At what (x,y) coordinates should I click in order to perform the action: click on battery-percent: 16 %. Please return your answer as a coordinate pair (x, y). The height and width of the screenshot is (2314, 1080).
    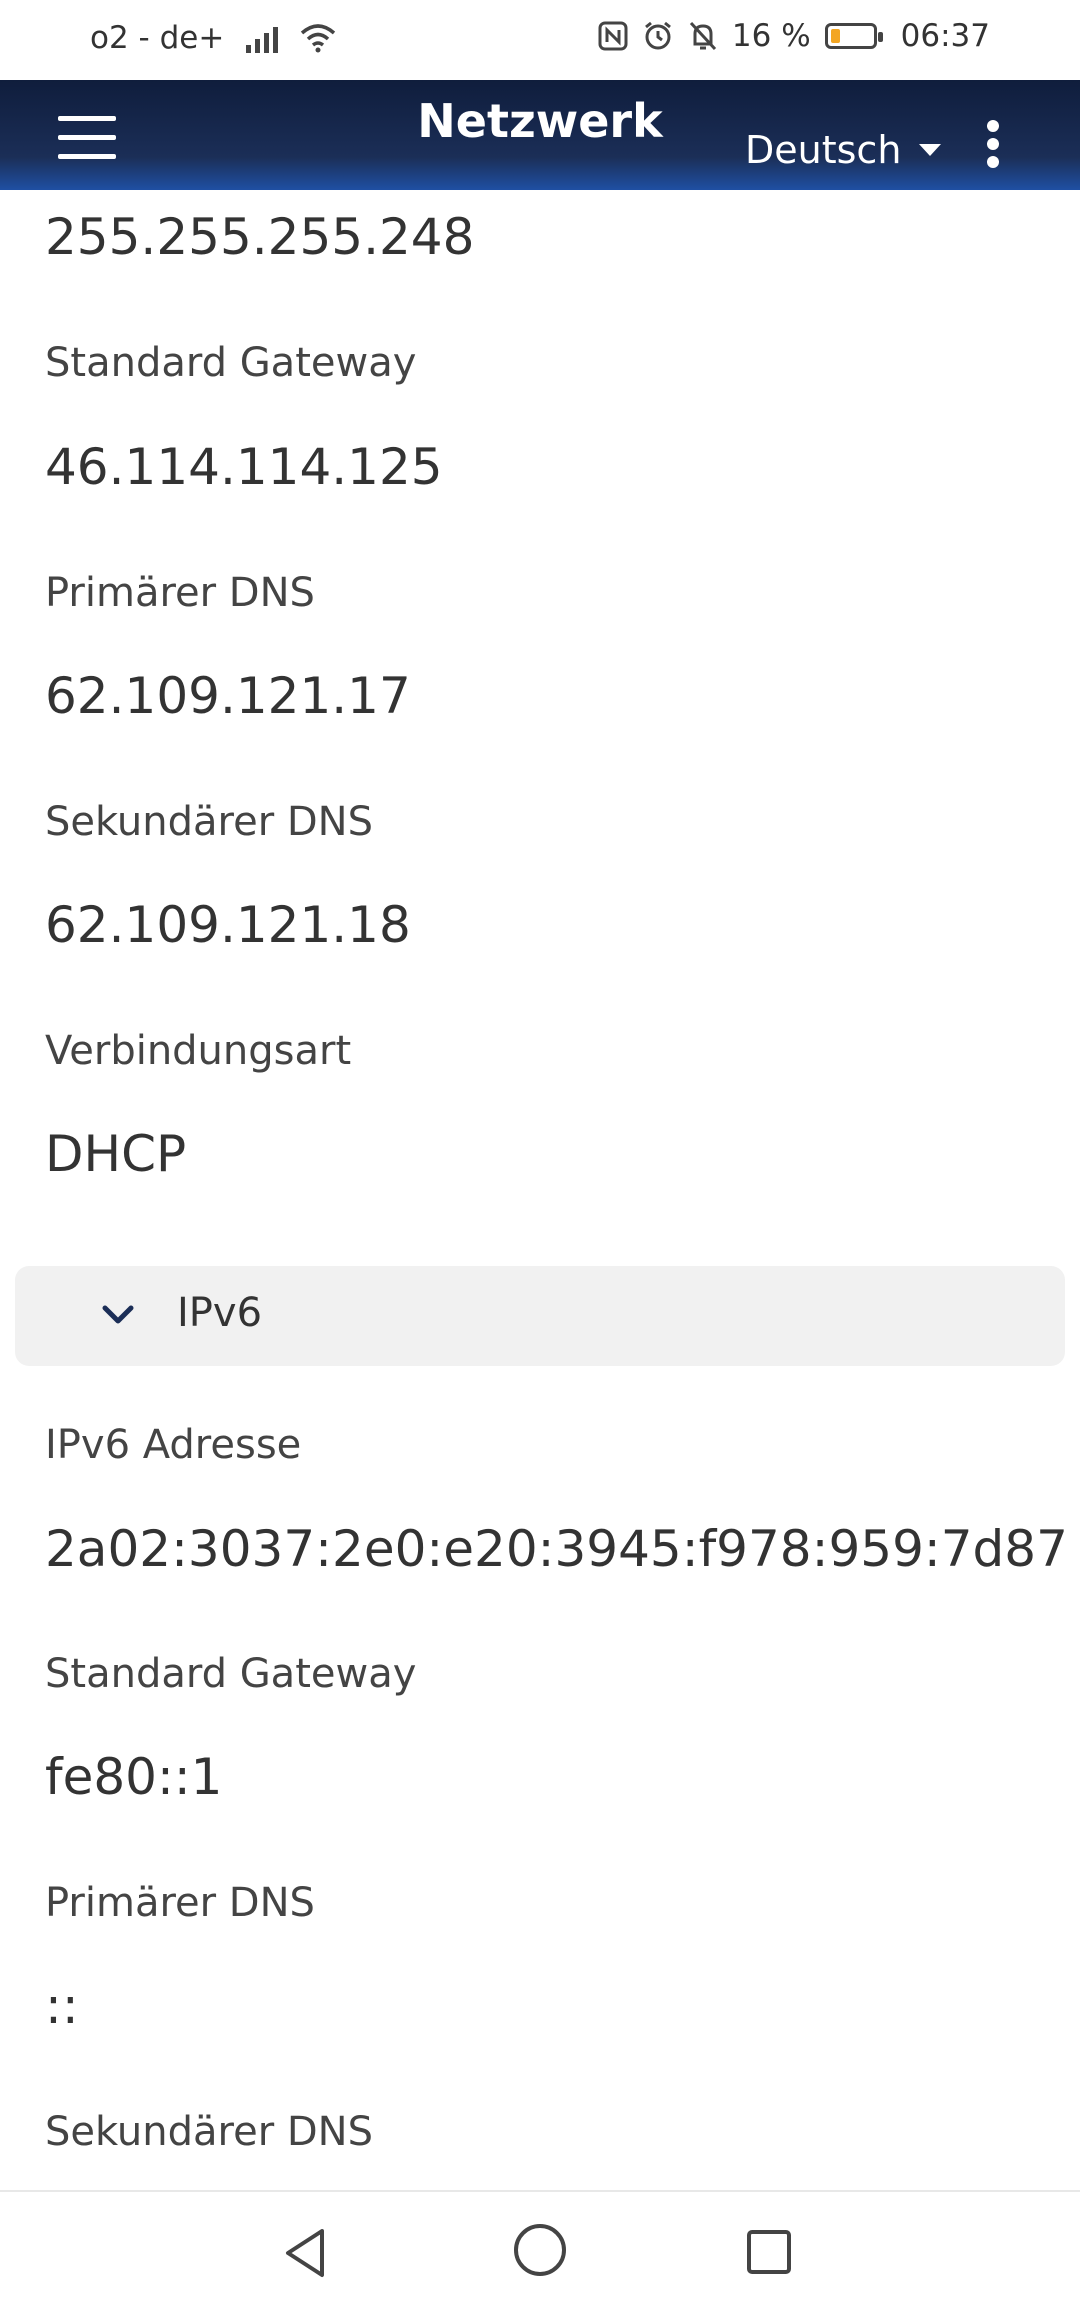
    Looking at the image, I should click on (771, 36).